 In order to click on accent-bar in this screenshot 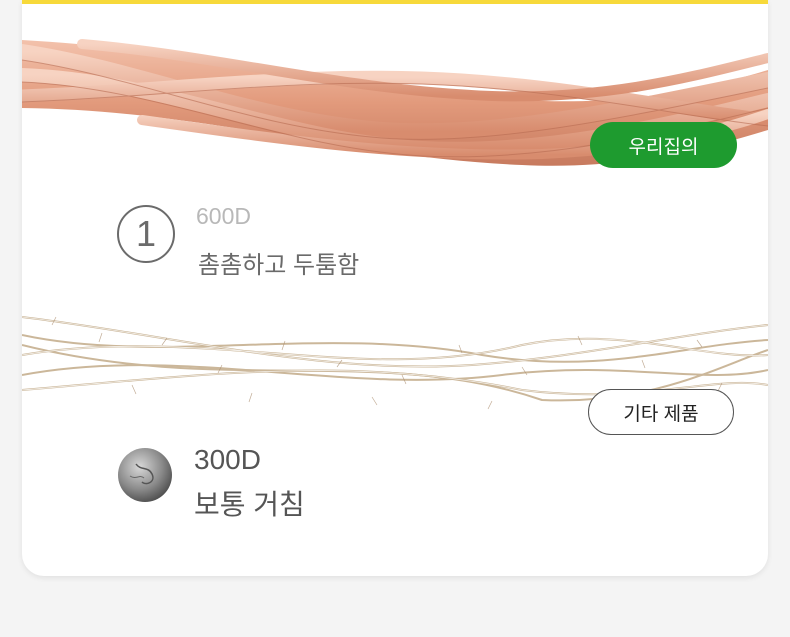, I will do `click(395, 2)`.